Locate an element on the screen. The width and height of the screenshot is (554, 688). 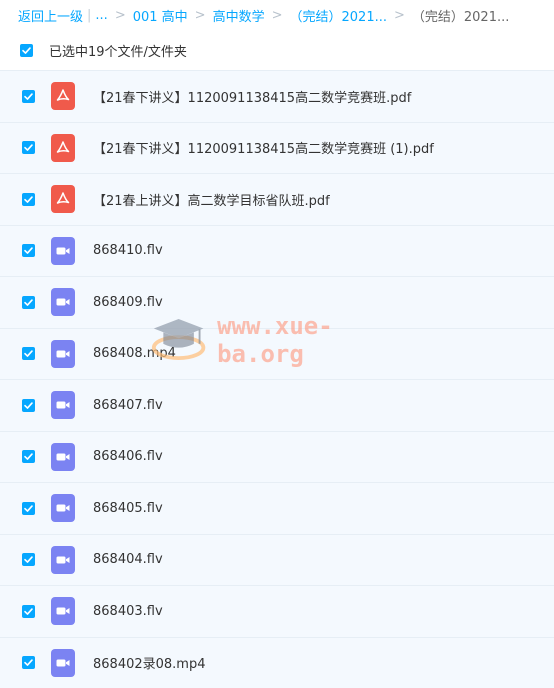
file-name: 868406.flv is located at coordinates (128, 456).